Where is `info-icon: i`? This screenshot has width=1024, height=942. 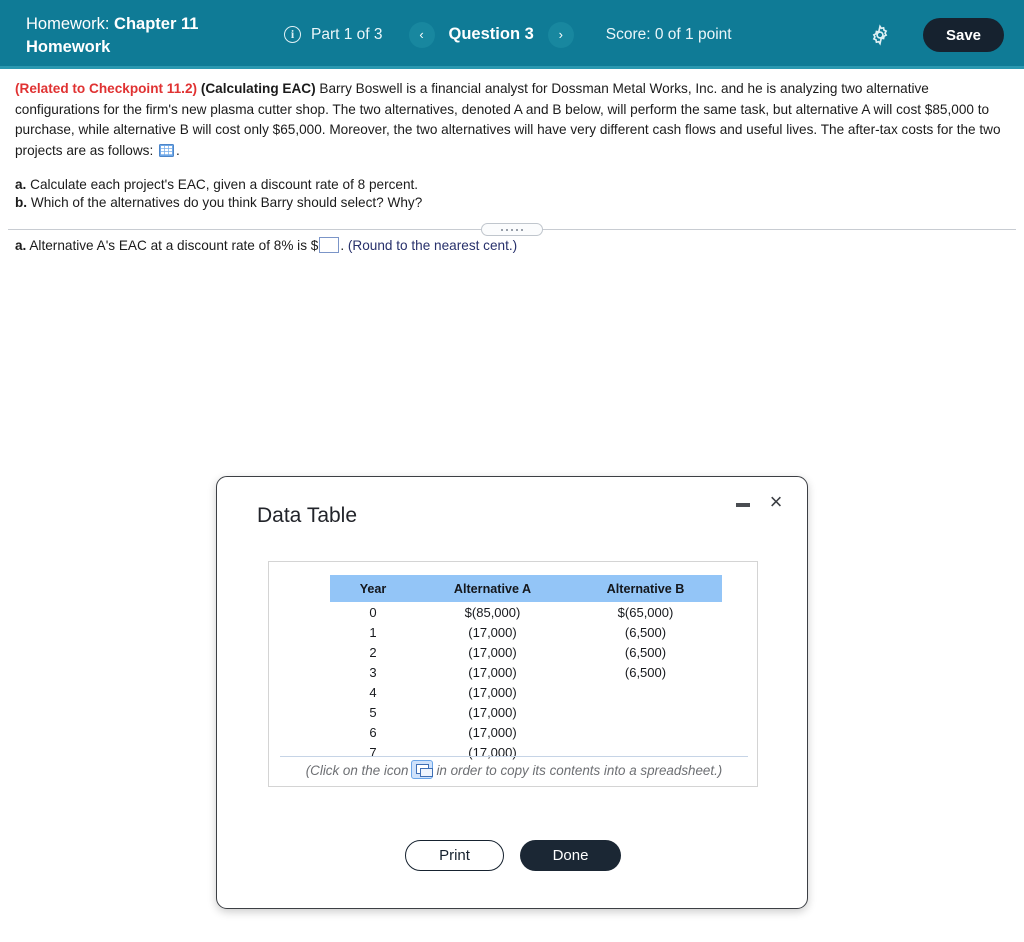
info-icon: i is located at coordinates (292, 34).